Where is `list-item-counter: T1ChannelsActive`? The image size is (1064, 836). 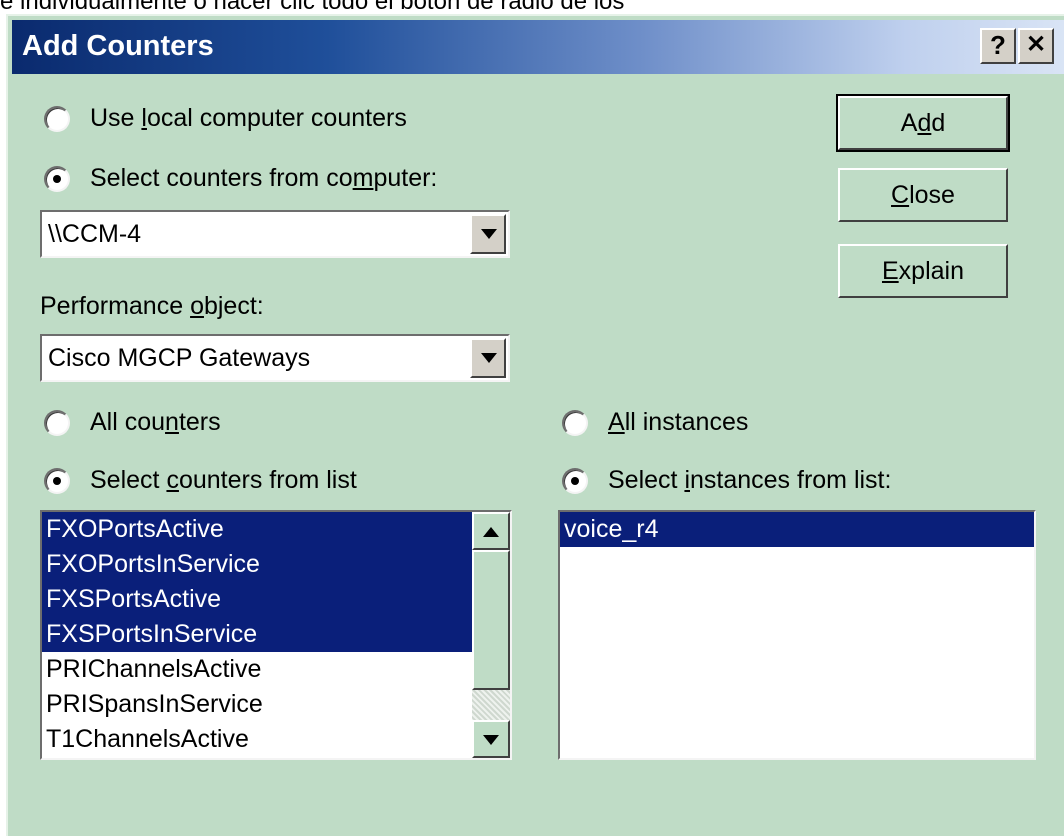 list-item-counter: T1ChannelsActive is located at coordinates (257, 739).